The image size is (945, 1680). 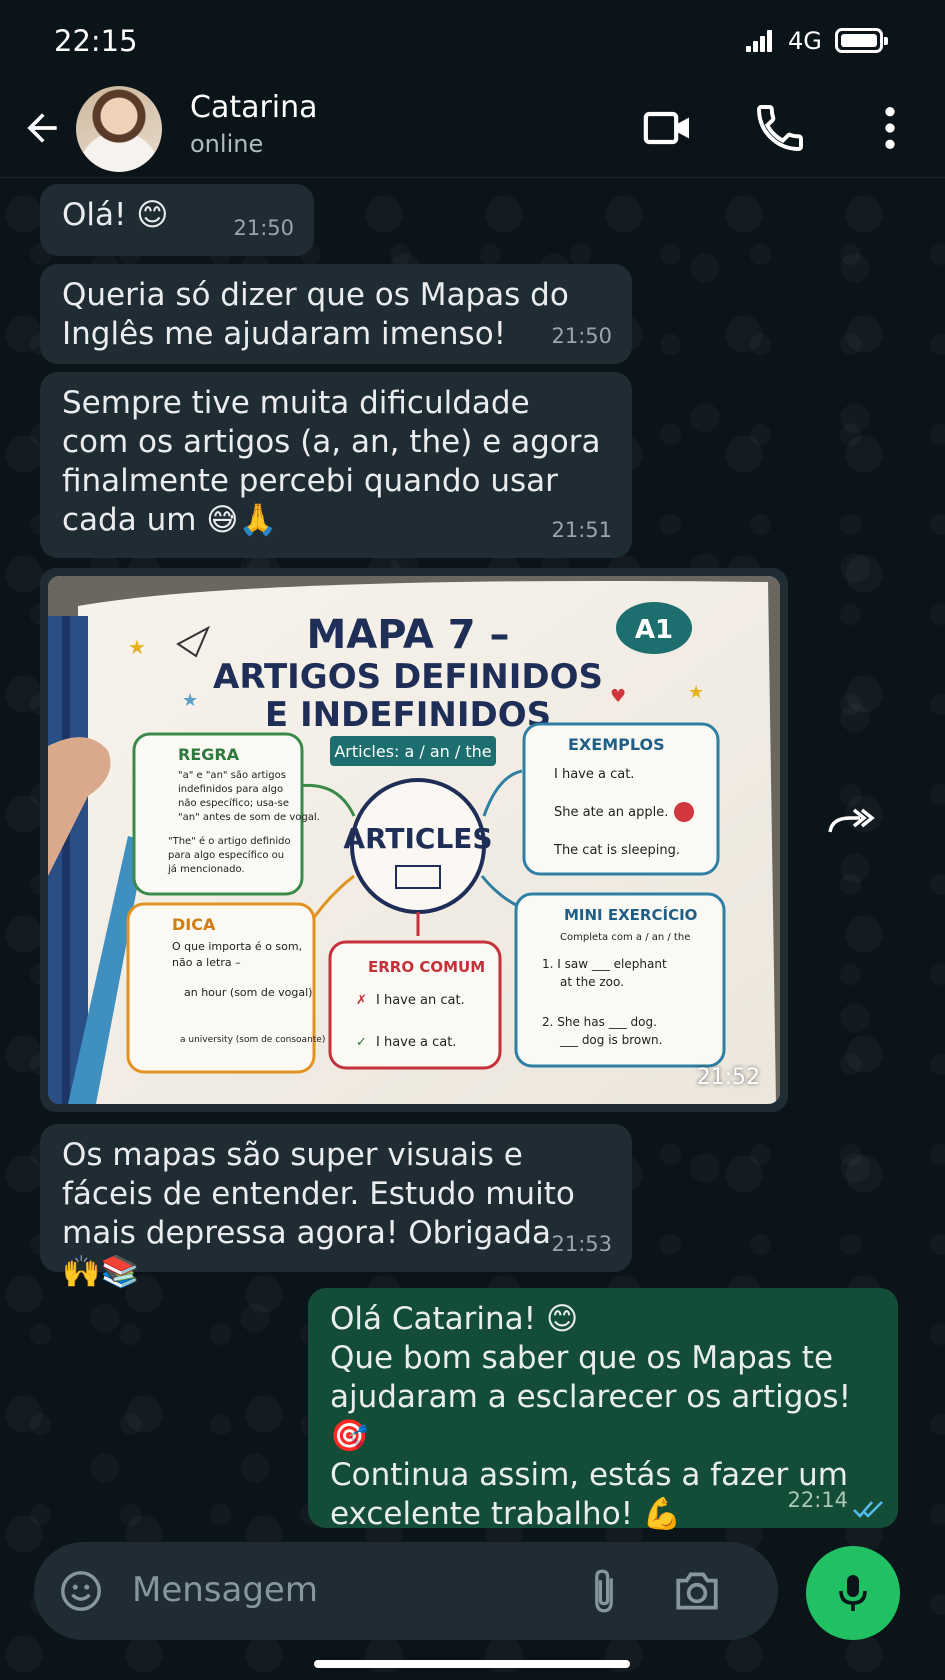 What do you see at coordinates (115, 215) in the screenshot?
I see `message-text: Olá! 😊` at bounding box center [115, 215].